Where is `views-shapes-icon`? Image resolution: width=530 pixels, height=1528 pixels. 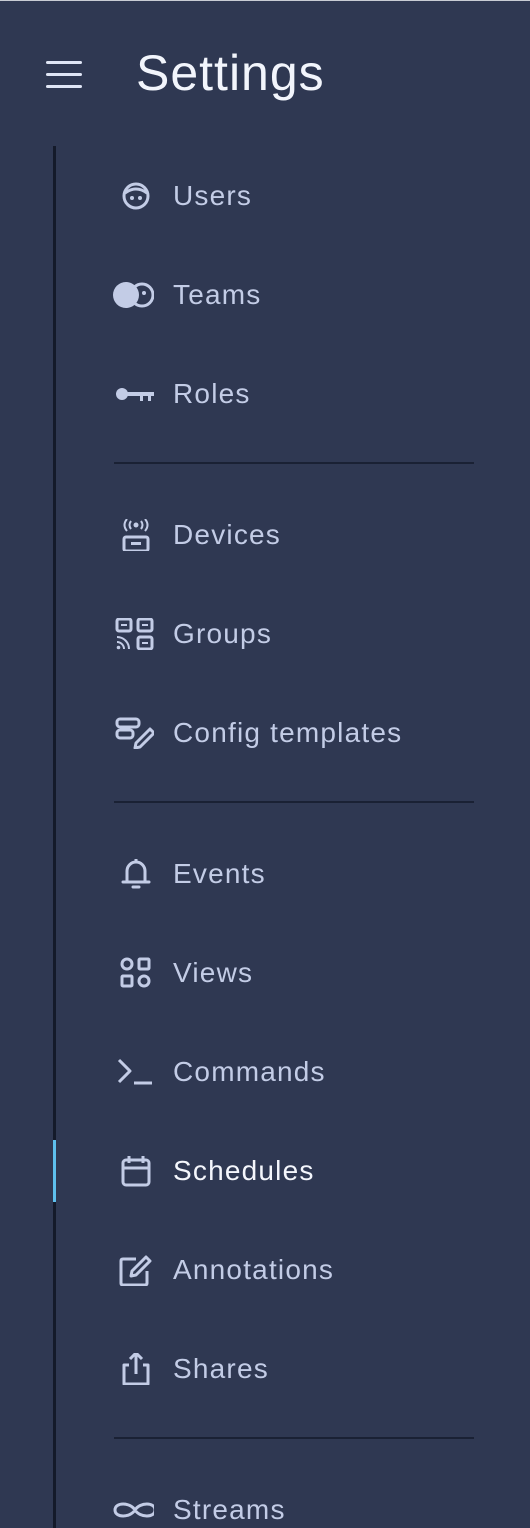
views-shapes-icon is located at coordinates (130, 973).